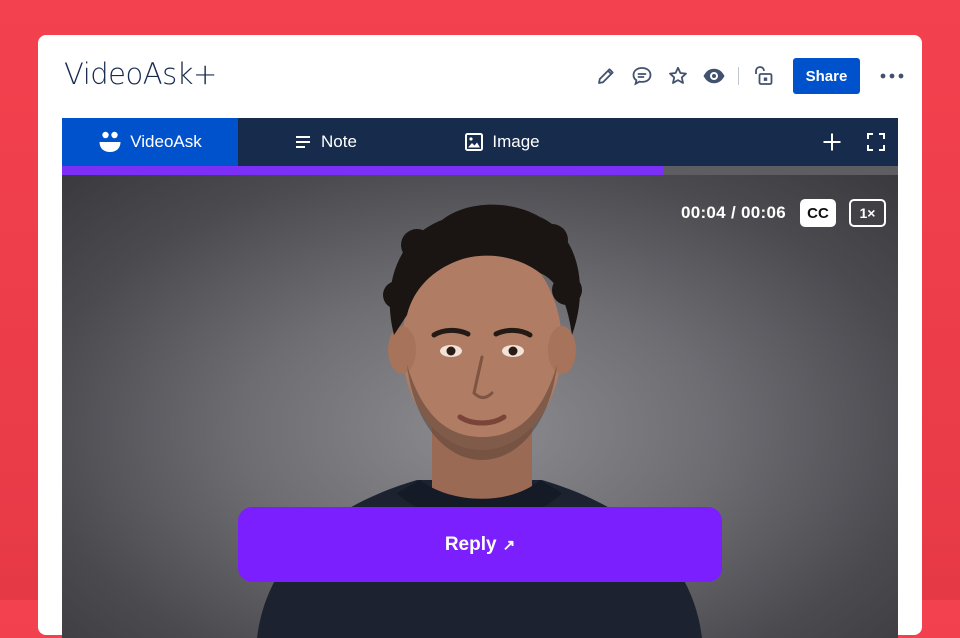 The image size is (960, 638). I want to click on playback-speed-button: 1×, so click(867, 213).